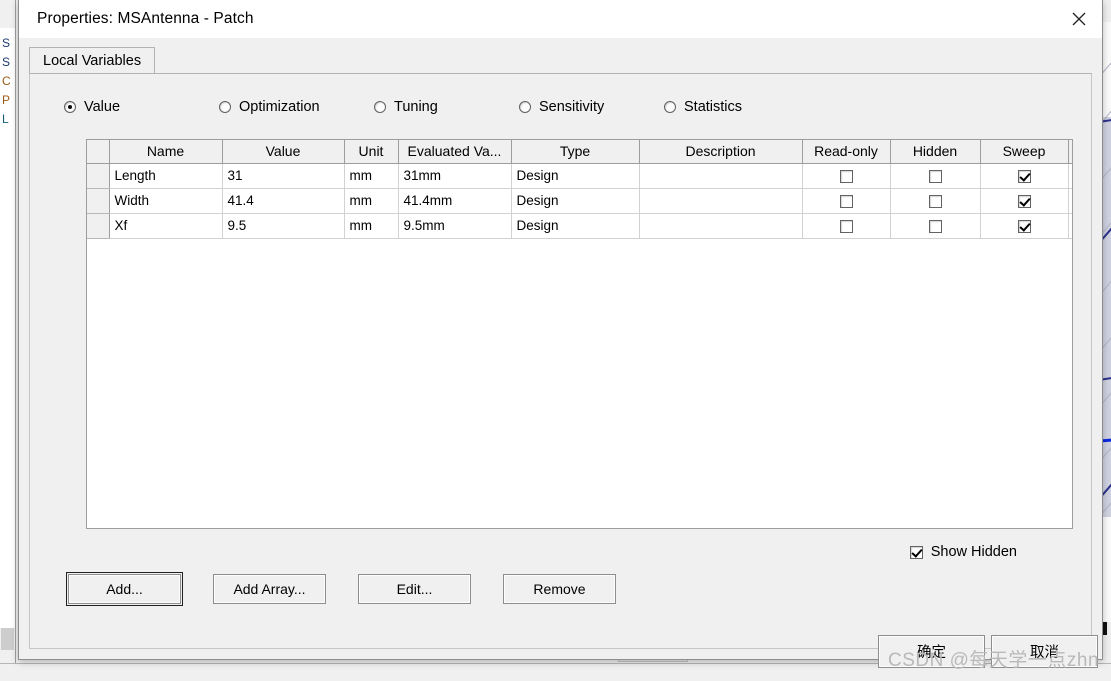 This screenshot has height=681, width=1111. I want to click on remove-button: Remove, so click(559, 589).